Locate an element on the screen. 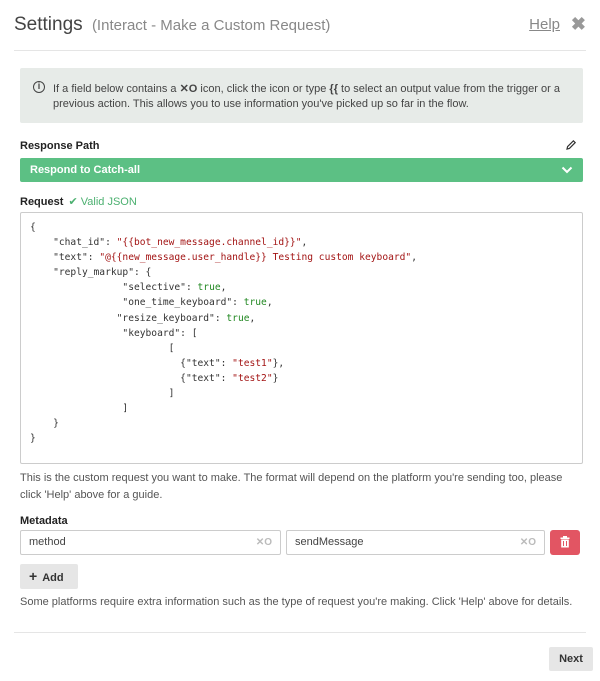  add-metadata-button: + Add is located at coordinates (49, 576).